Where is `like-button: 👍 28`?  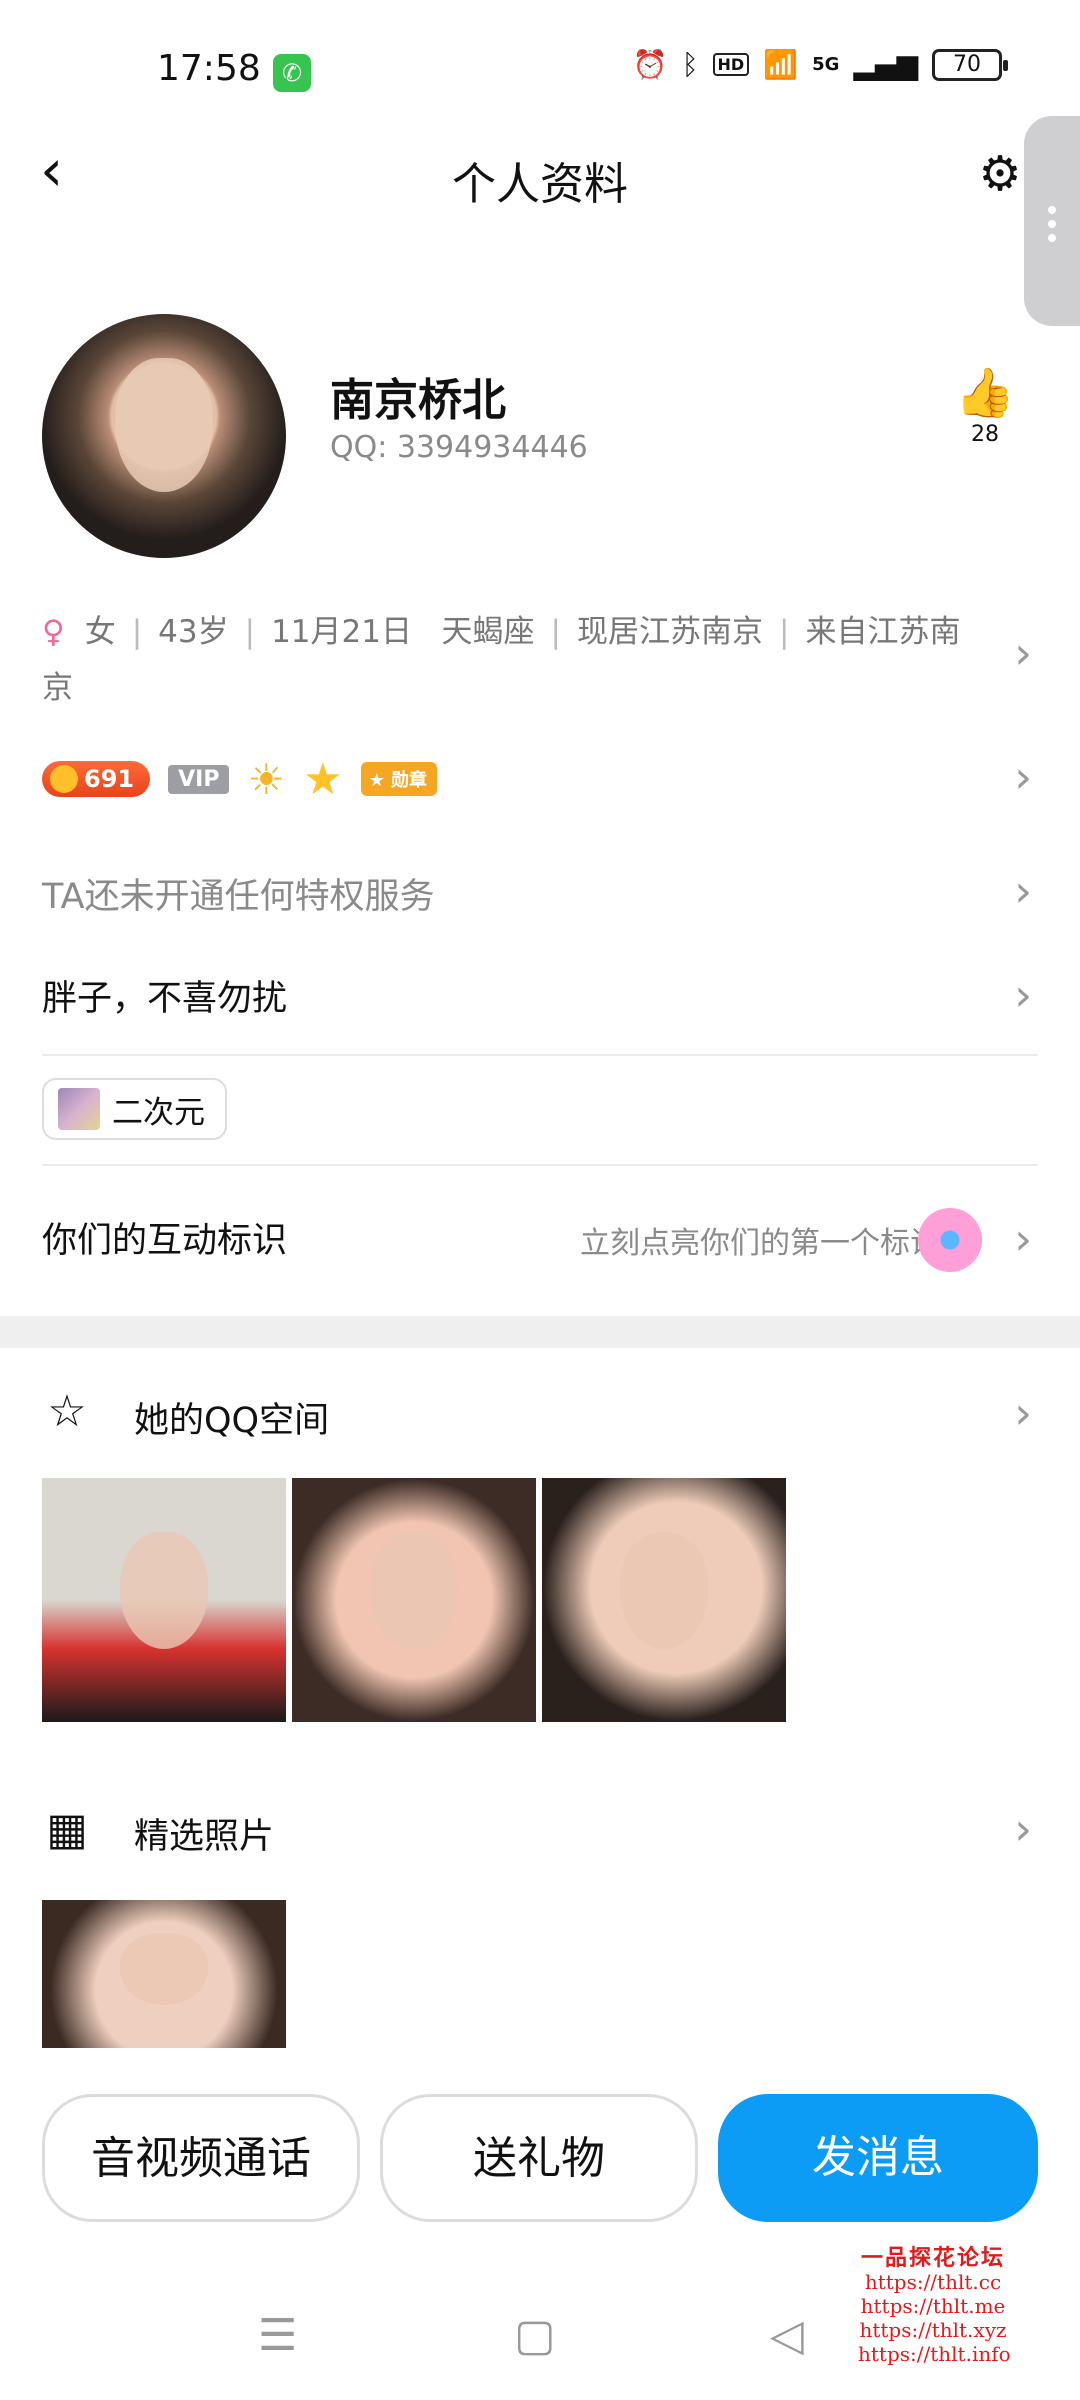
like-button: 👍 28 is located at coordinates (985, 406).